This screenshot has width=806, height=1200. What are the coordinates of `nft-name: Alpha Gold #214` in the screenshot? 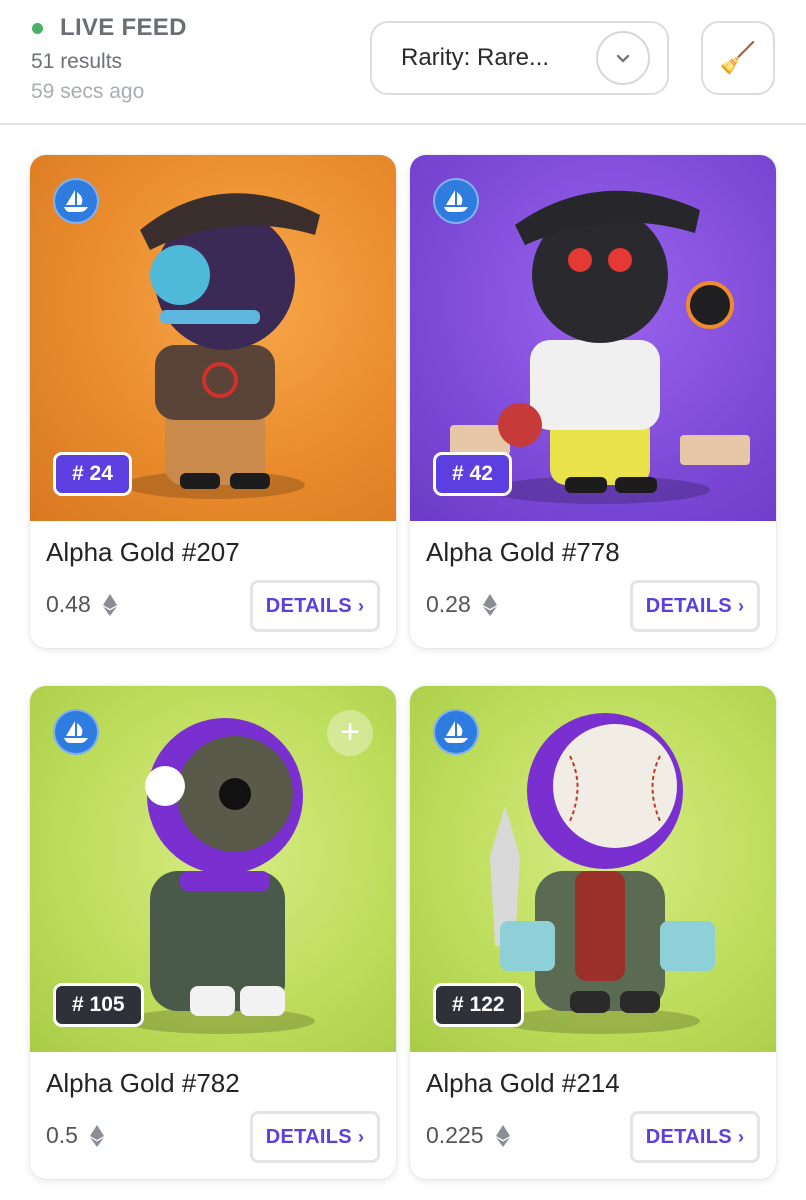 It's located at (523, 1083).